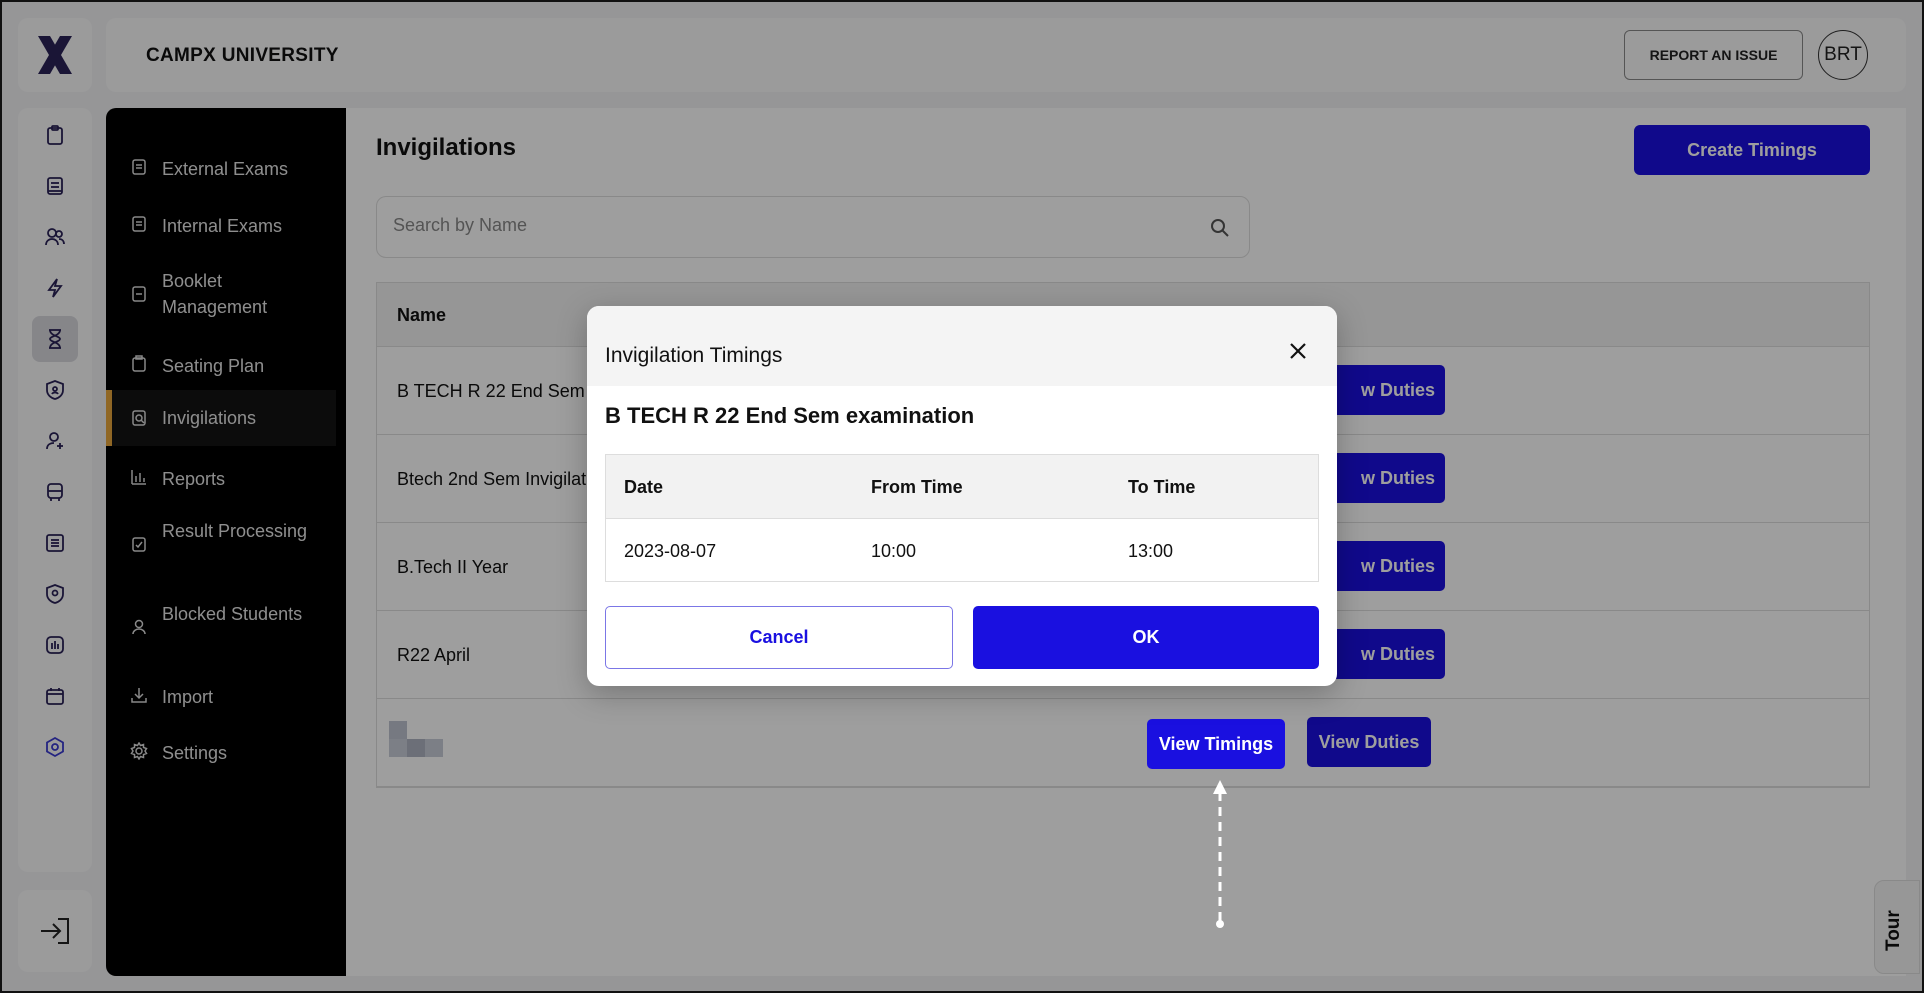 The image size is (1924, 993). Describe the element at coordinates (779, 637) in the screenshot. I see `cancel-button: Cancel` at that location.